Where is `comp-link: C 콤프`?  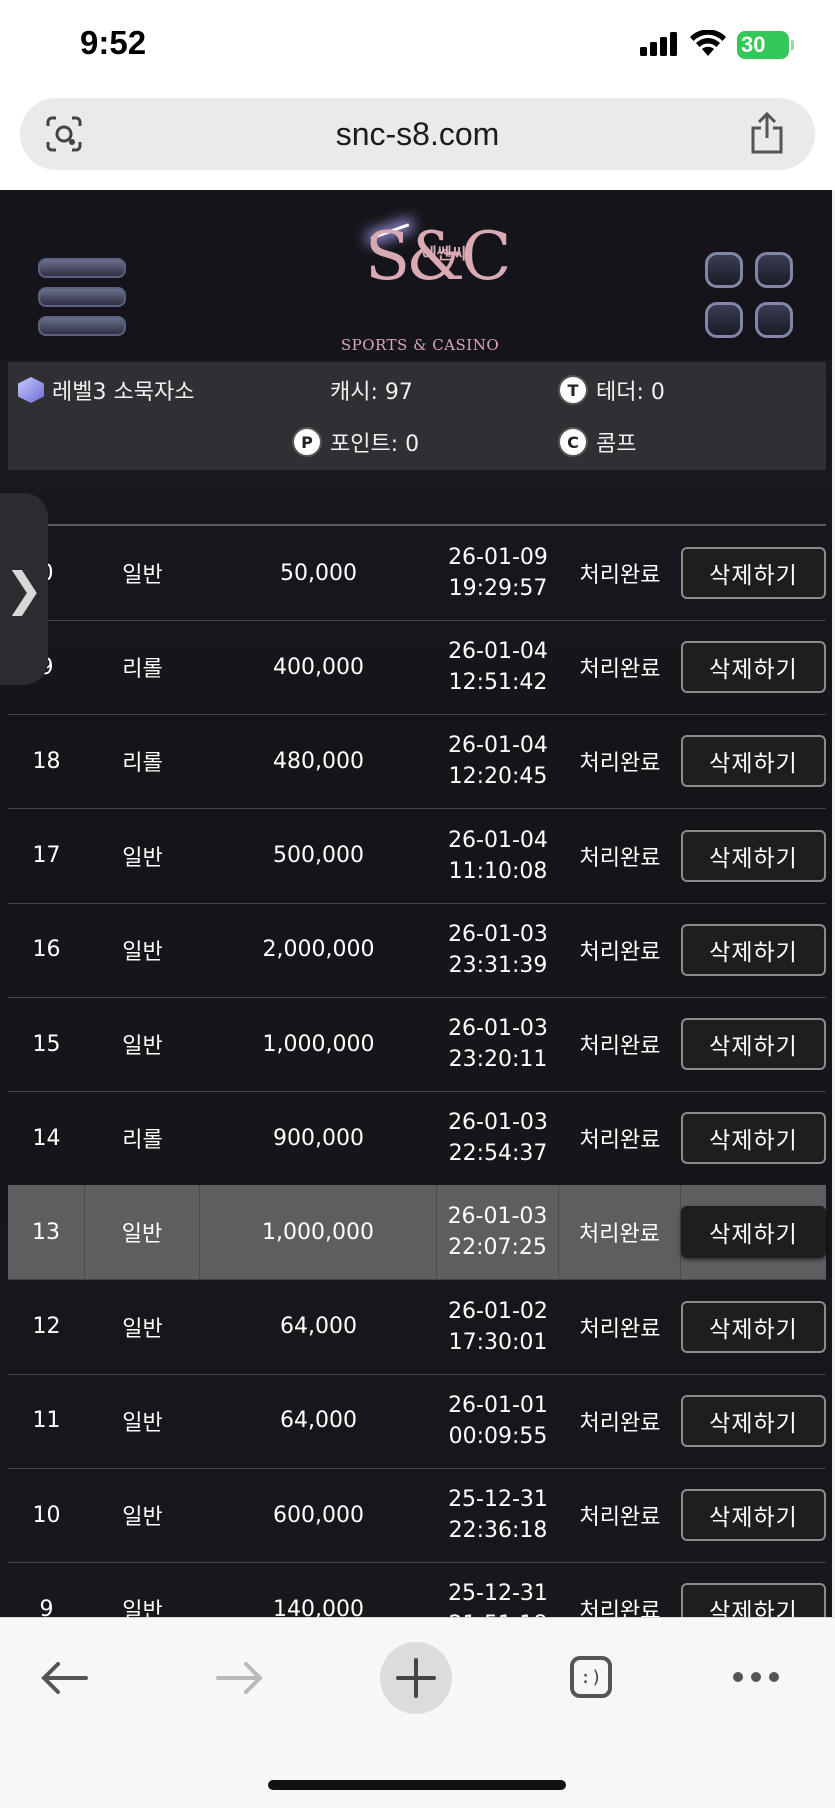 comp-link: C 콤프 is located at coordinates (597, 442).